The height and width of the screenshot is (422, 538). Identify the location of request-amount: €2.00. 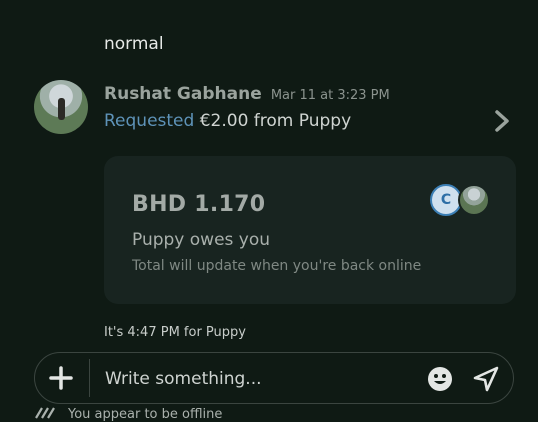
(224, 121).